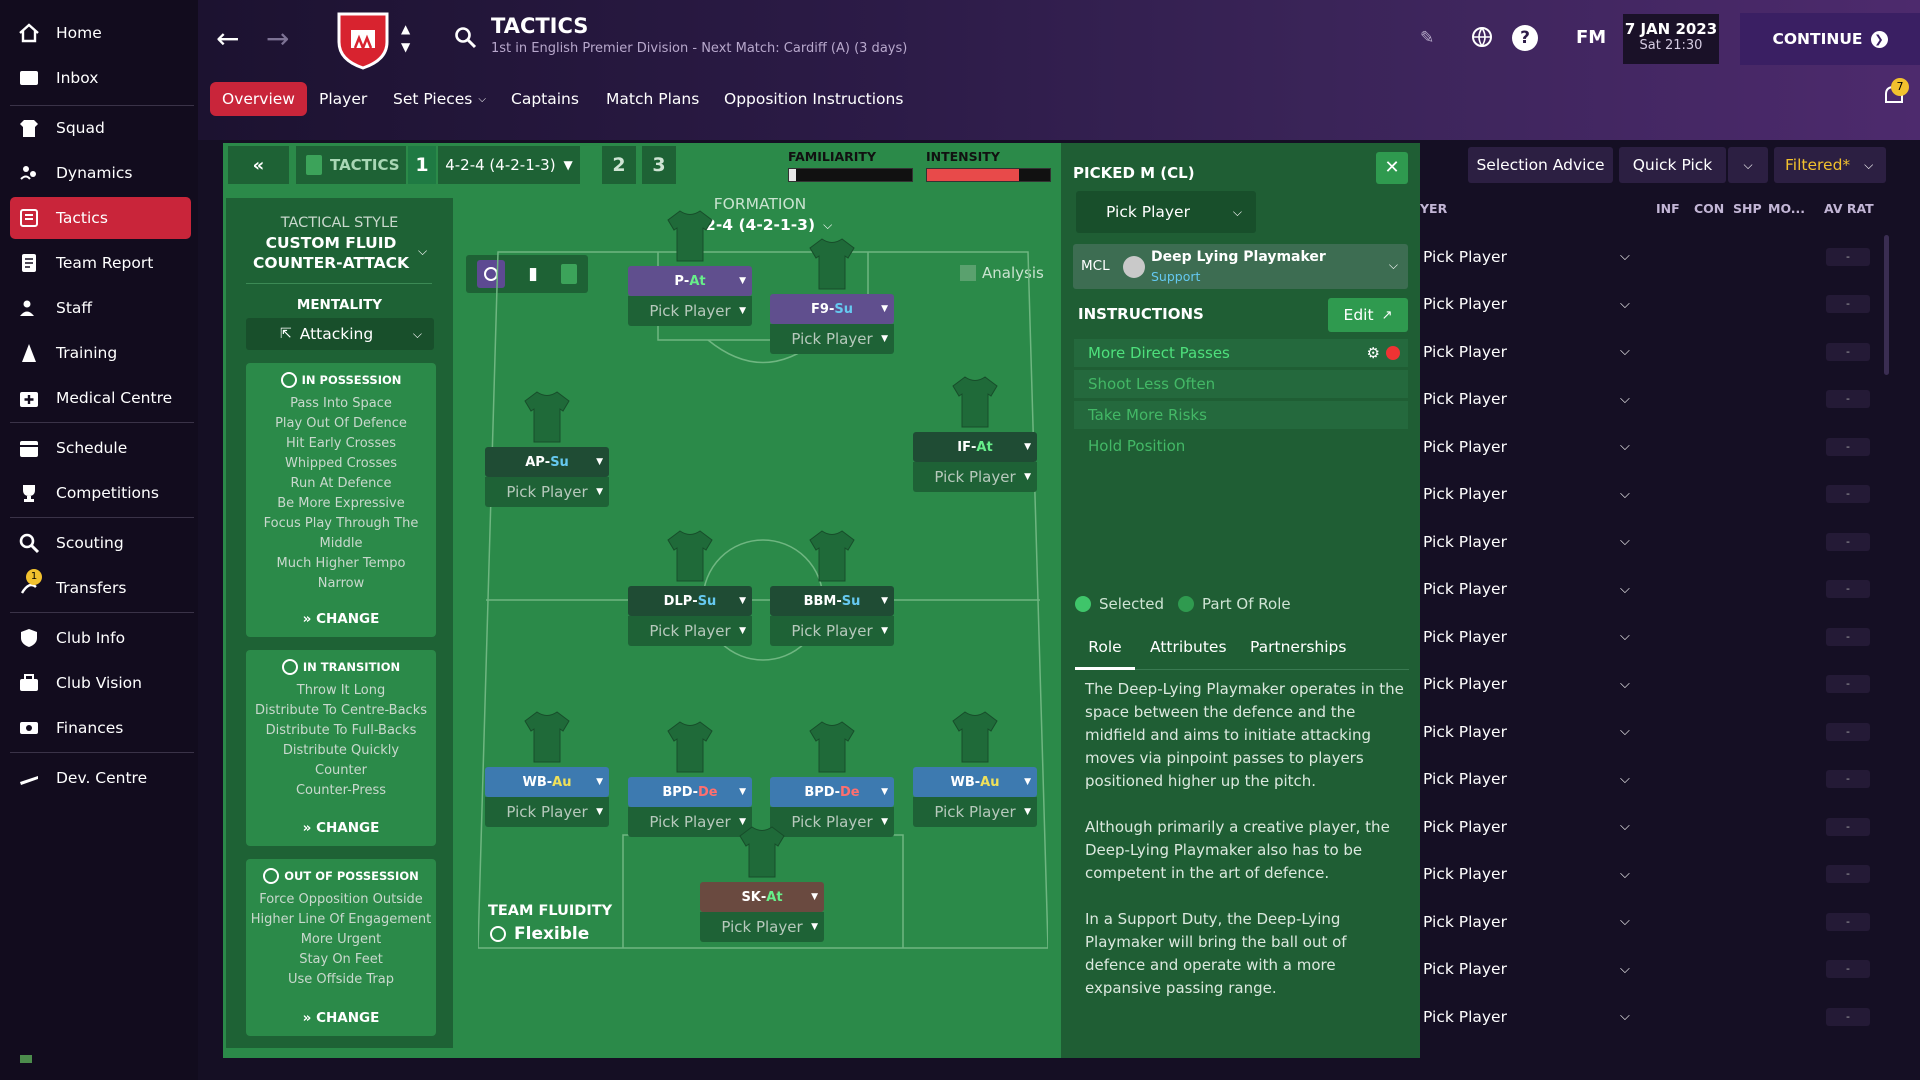 This screenshot has height=1080, width=1920. Describe the element at coordinates (659, 165) in the screenshot. I see `tactic-slot-3: 3` at that location.